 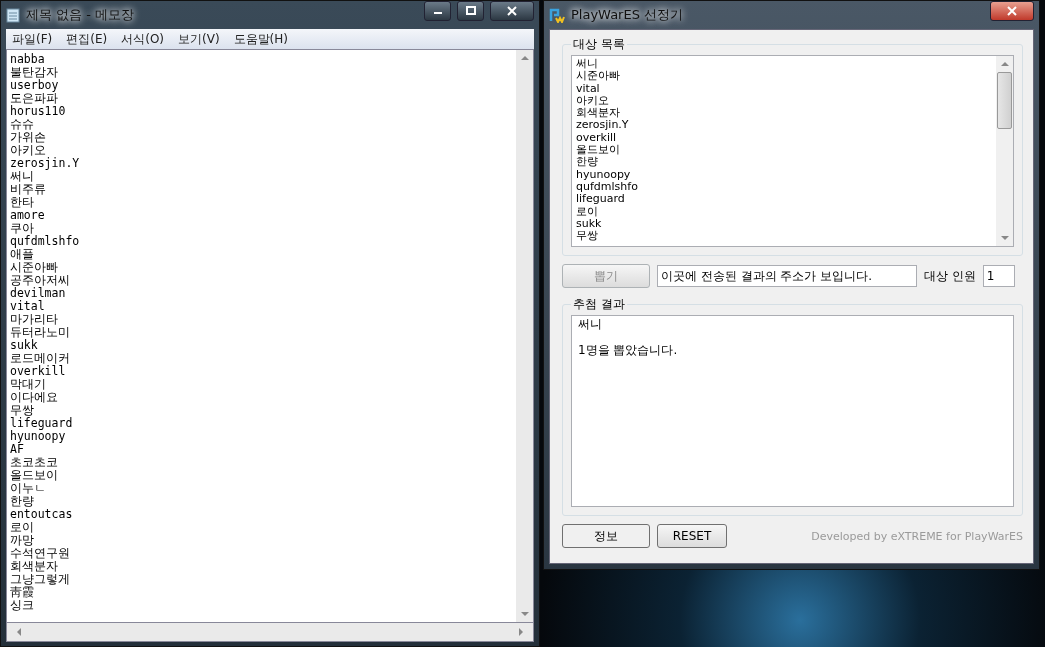 I want to click on group-label: 대상 목록, so click(x=599, y=44).